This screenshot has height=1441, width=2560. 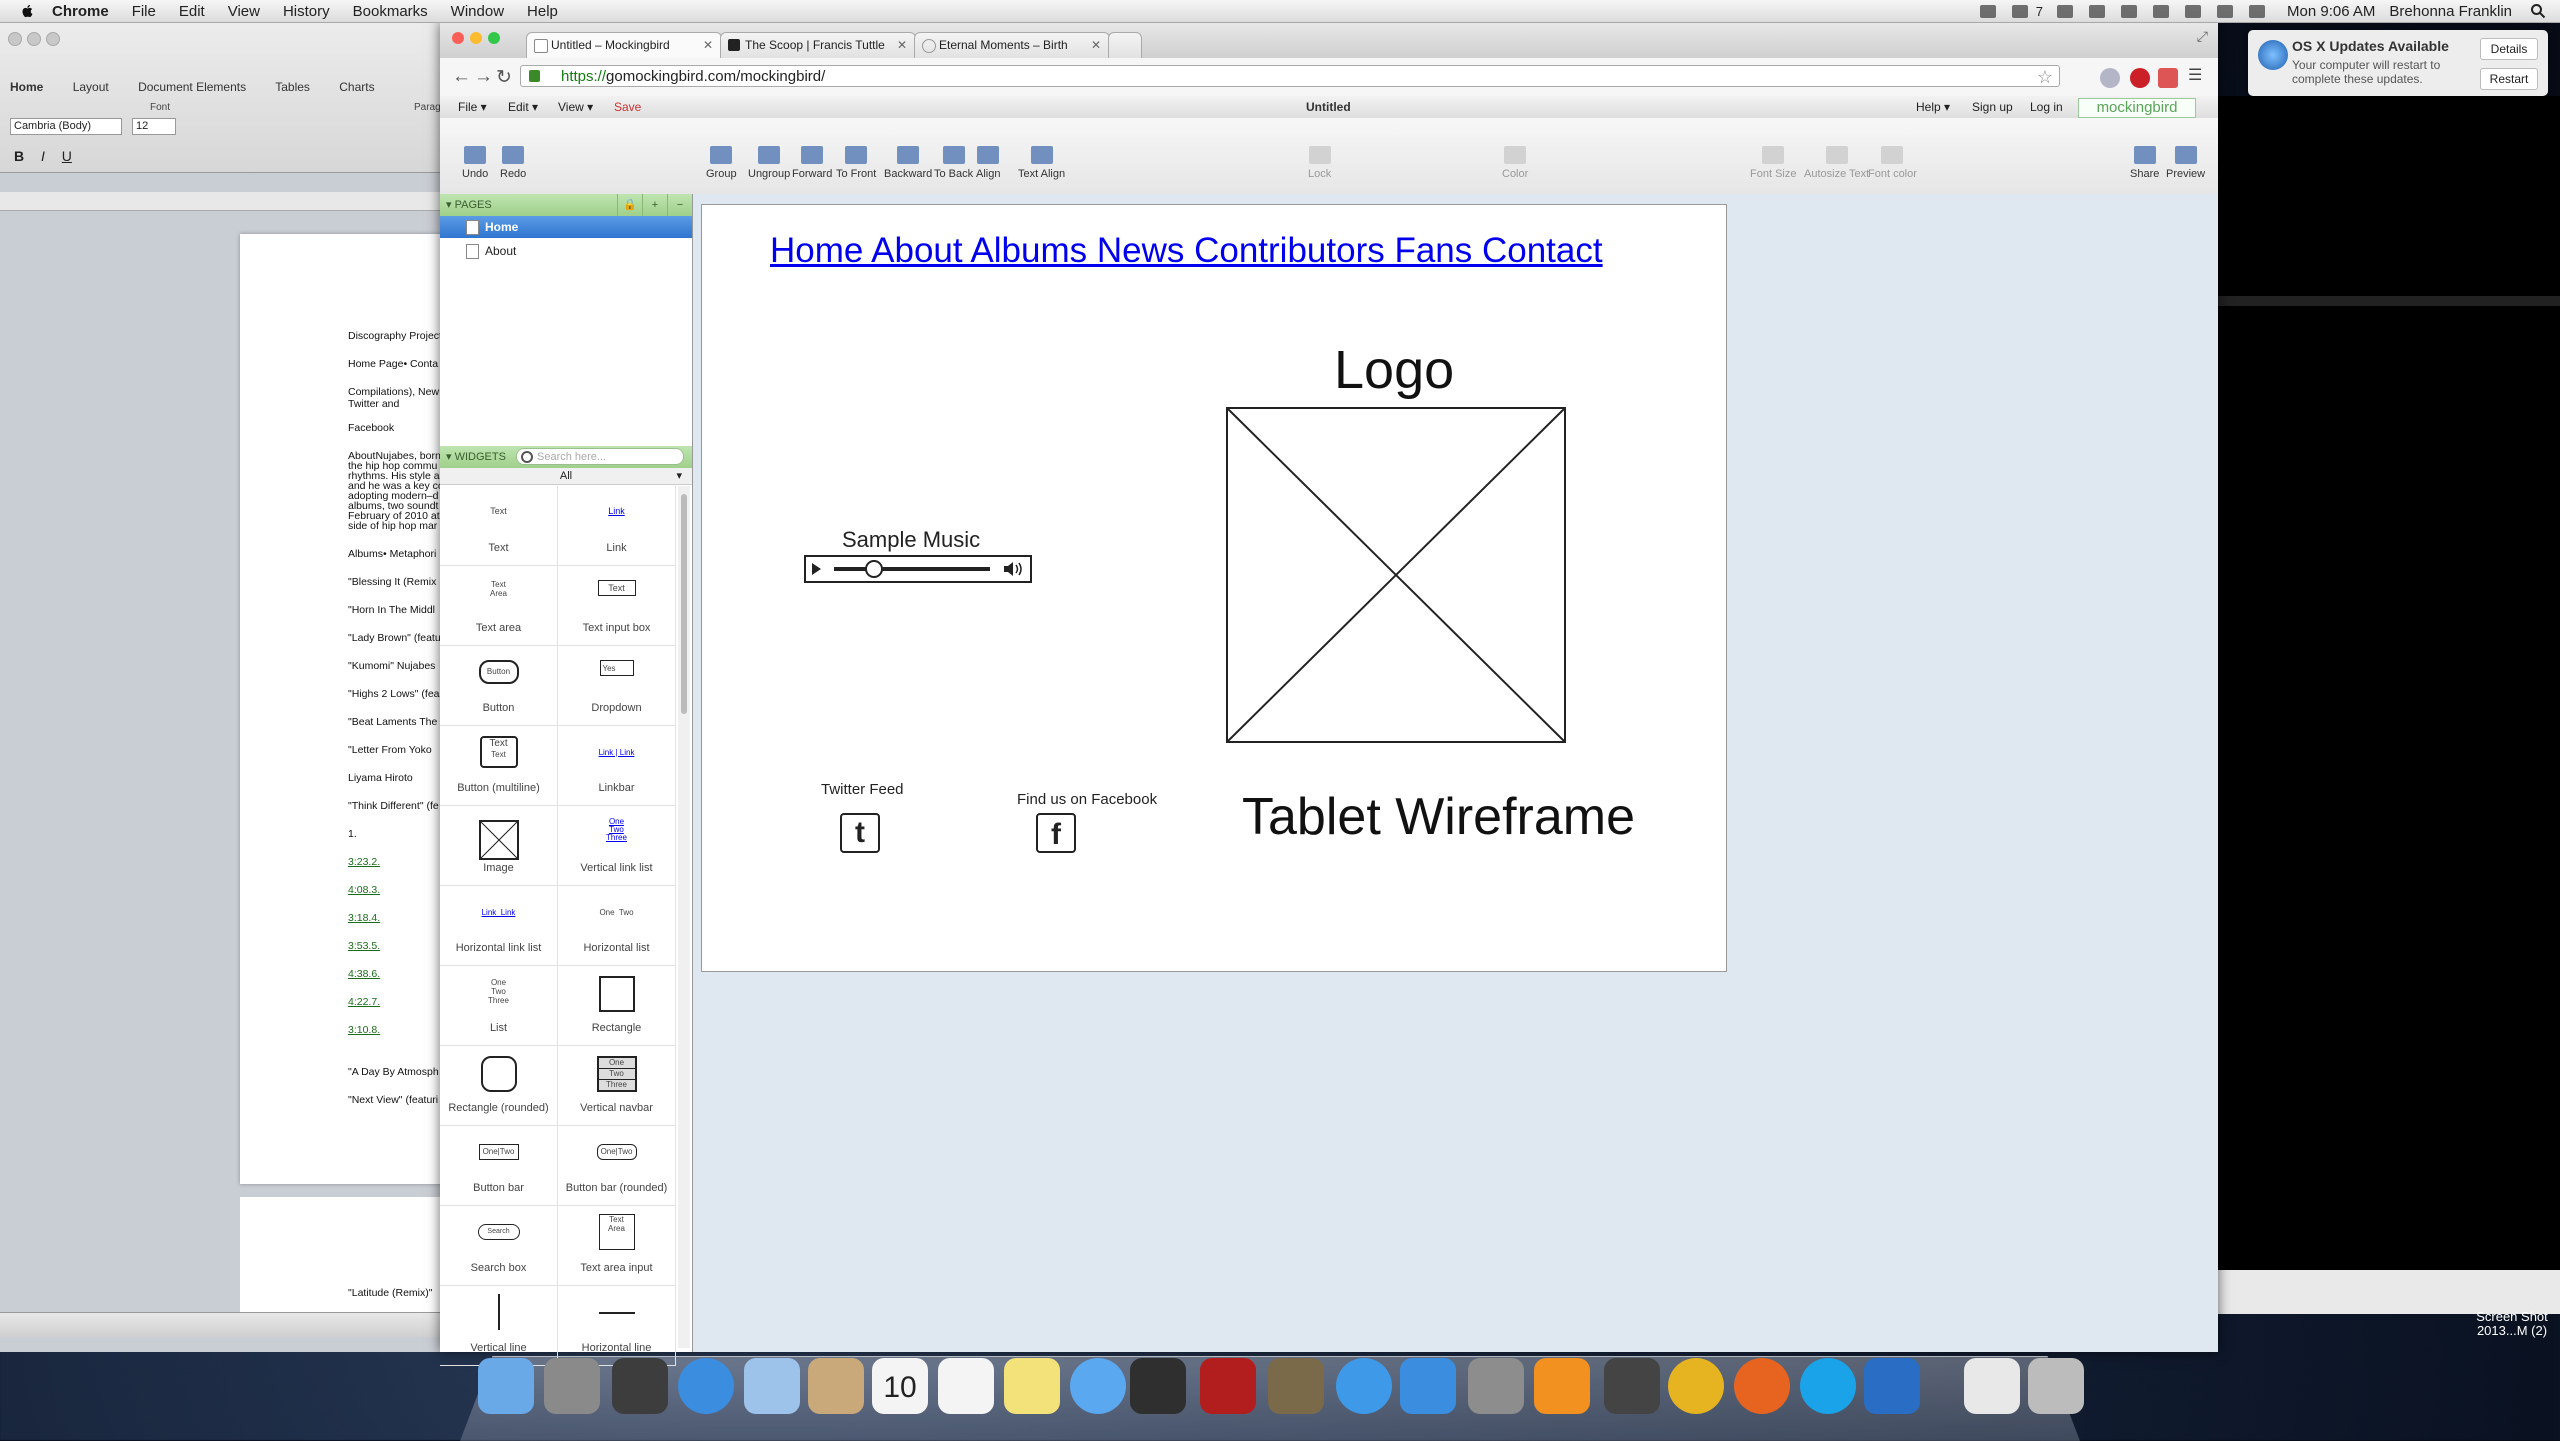 What do you see at coordinates (627, 107) in the screenshot?
I see `save-link: Save` at bounding box center [627, 107].